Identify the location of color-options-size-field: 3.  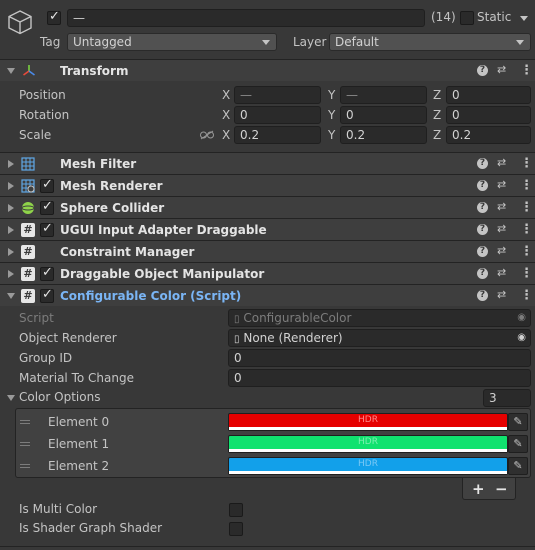
(507, 398).